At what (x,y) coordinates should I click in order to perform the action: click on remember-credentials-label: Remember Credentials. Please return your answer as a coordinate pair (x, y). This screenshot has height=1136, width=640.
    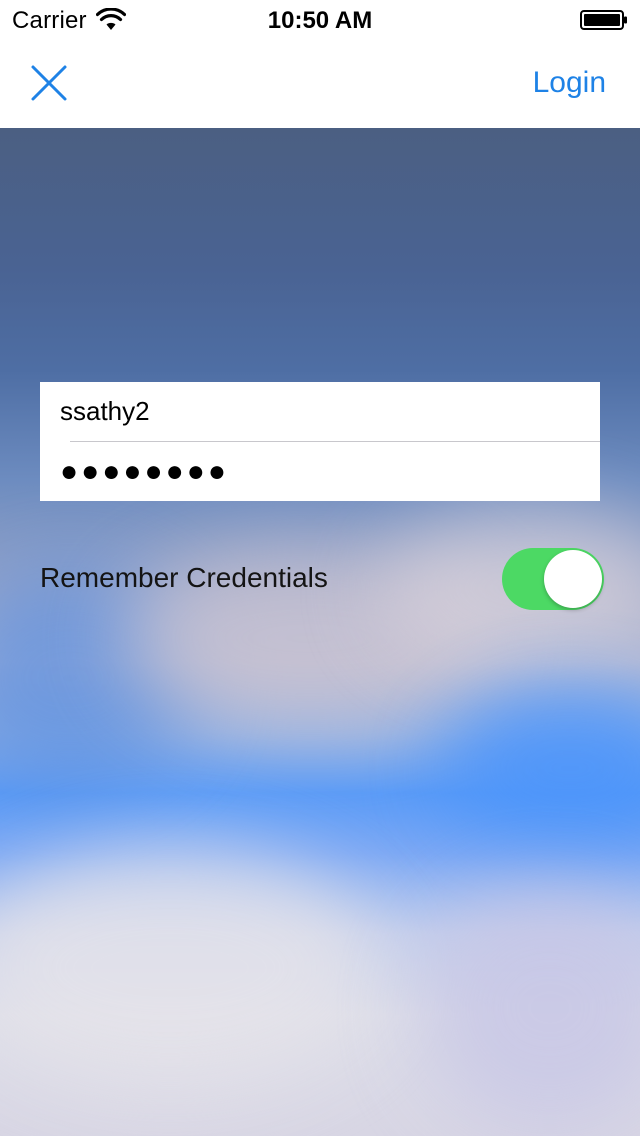
    Looking at the image, I should click on (184, 577).